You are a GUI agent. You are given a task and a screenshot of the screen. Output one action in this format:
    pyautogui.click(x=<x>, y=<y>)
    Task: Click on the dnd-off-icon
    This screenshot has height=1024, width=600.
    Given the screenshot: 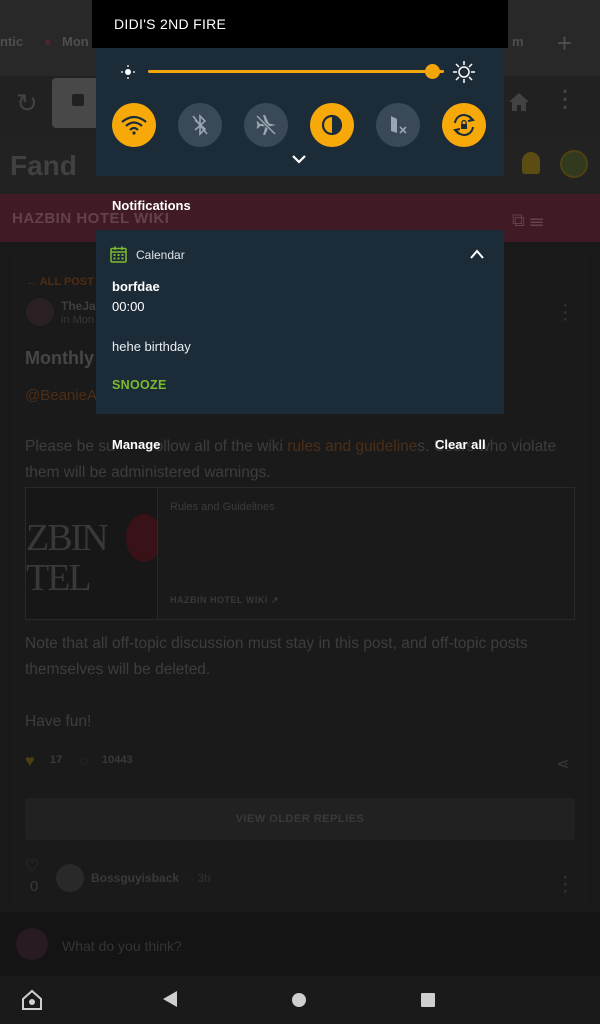 What is the action you would take?
    pyautogui.click(x=399, y=125)
    